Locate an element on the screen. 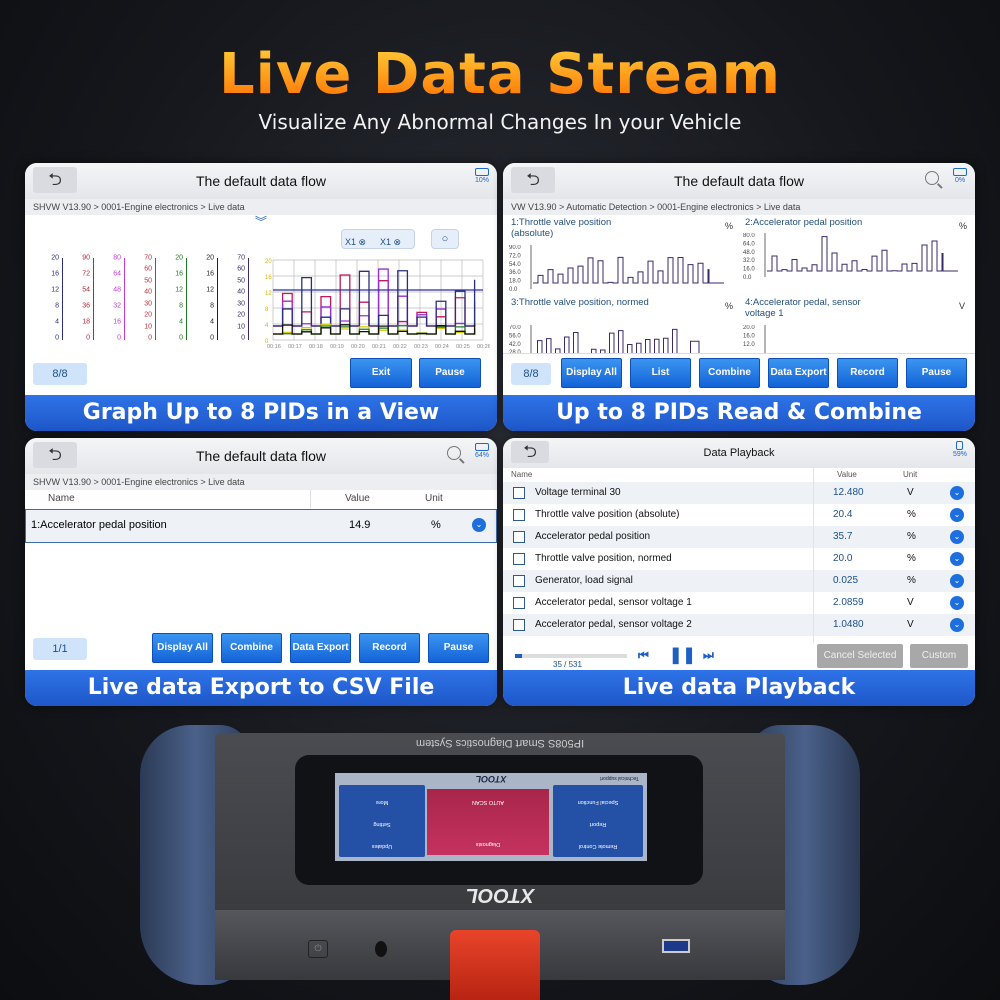  battery-indicator: 59% is located at coordinates (960, 450).